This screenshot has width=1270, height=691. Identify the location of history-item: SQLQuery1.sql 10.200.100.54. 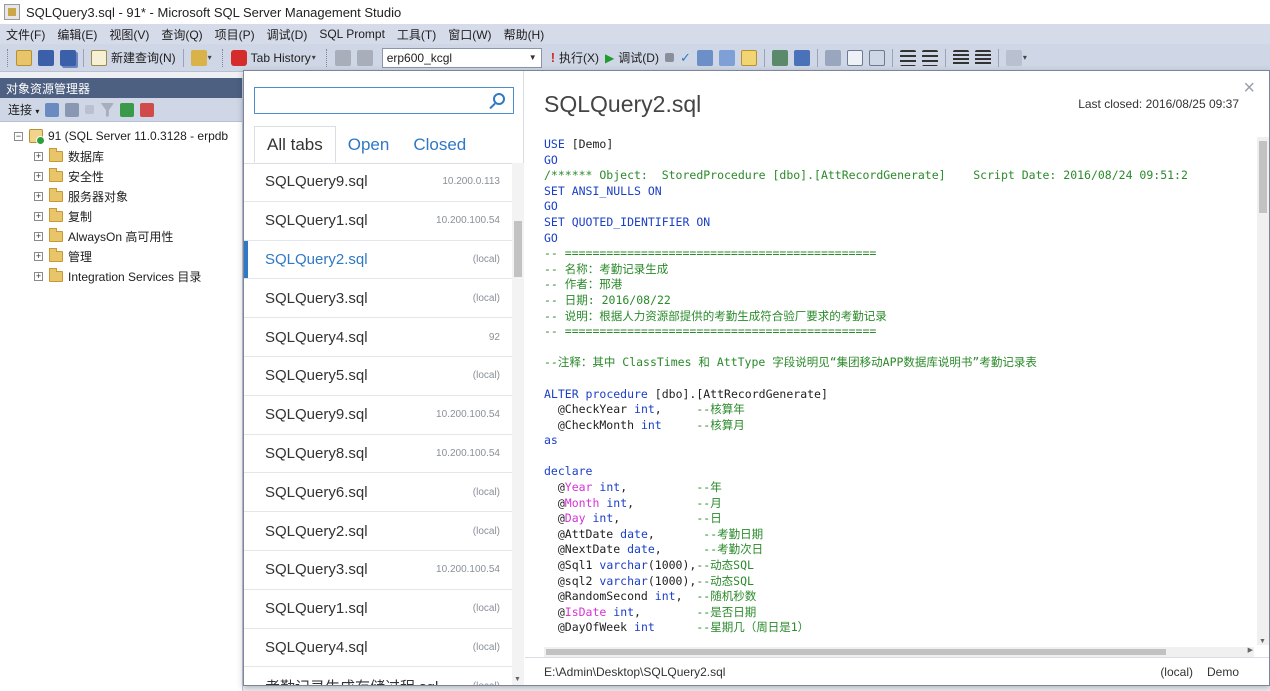
(378, 221).